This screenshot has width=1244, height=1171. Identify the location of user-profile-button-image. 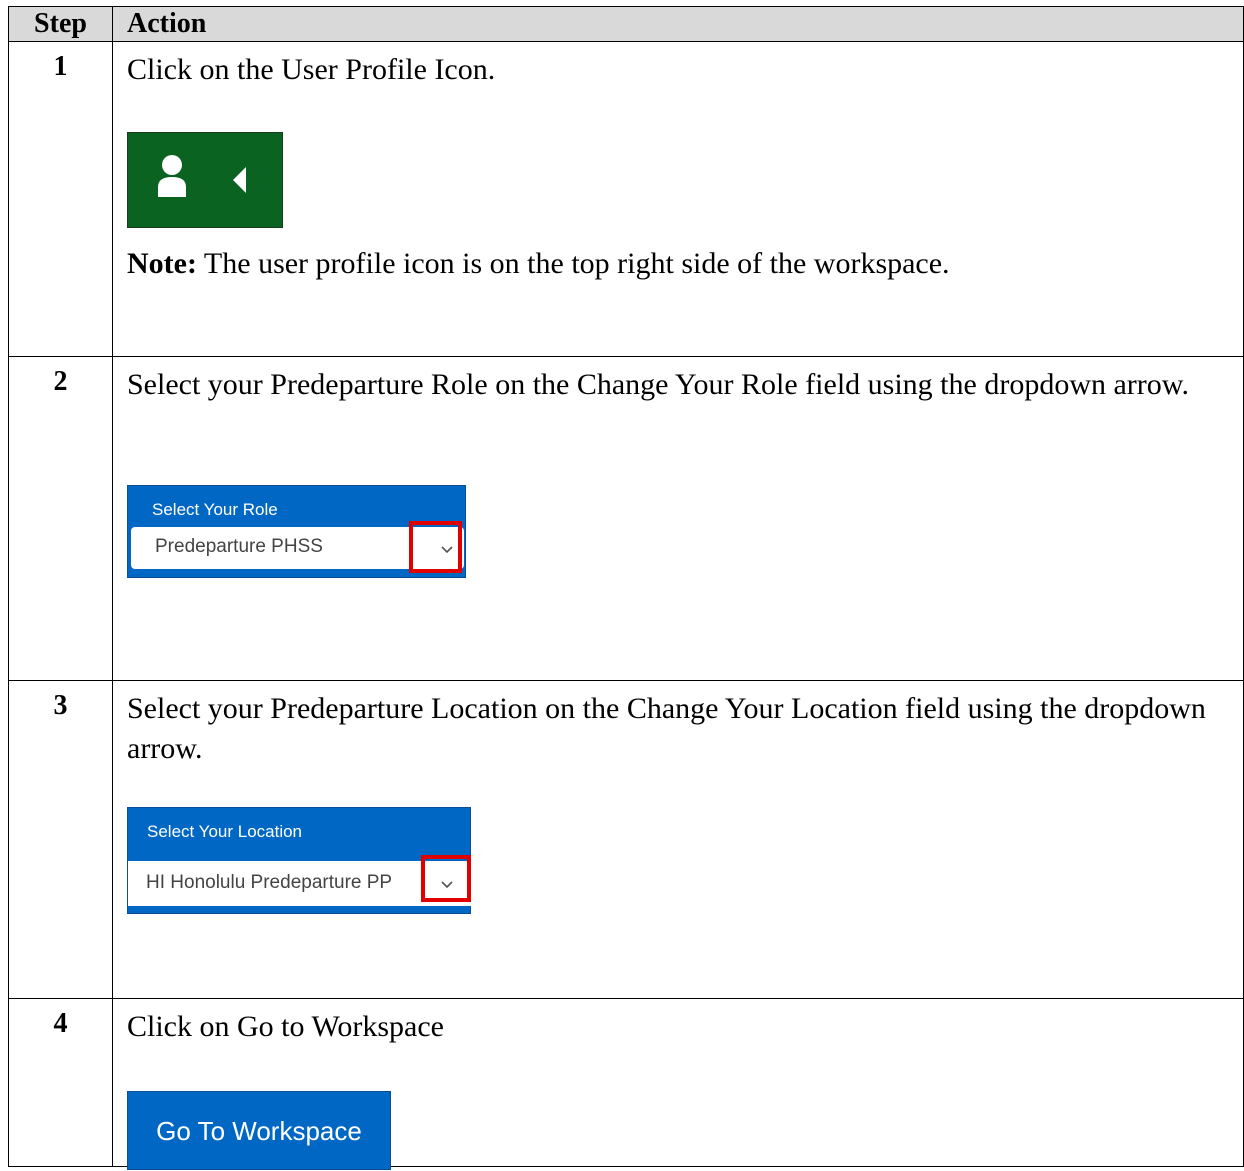
(205, 180).